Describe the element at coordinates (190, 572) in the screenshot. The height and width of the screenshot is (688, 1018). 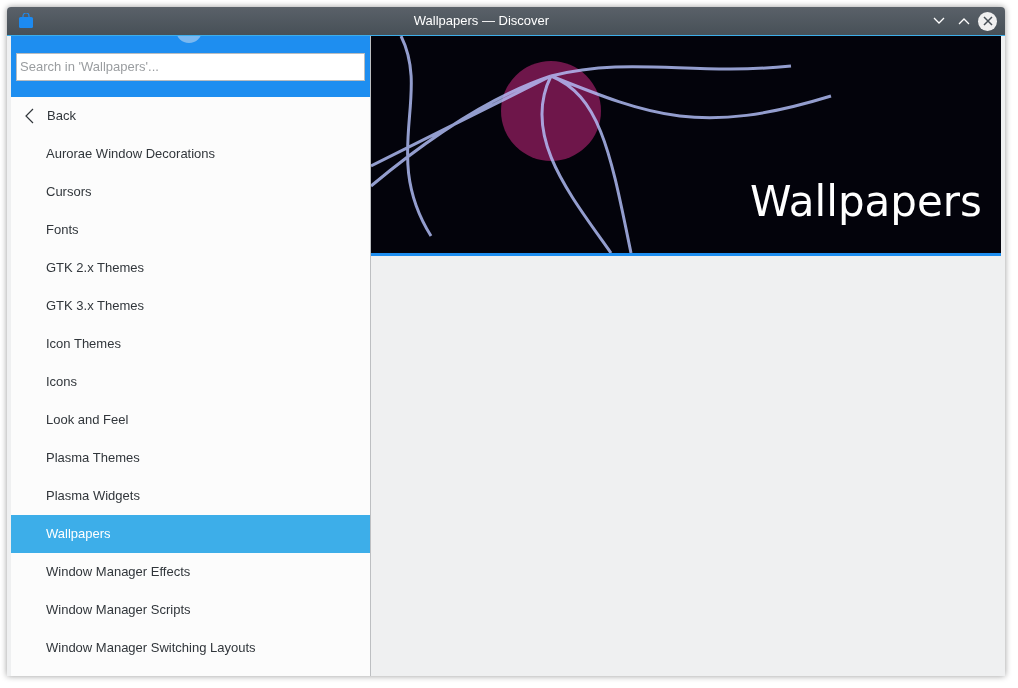
I see `category-item: Window Manager Effects` at that location.